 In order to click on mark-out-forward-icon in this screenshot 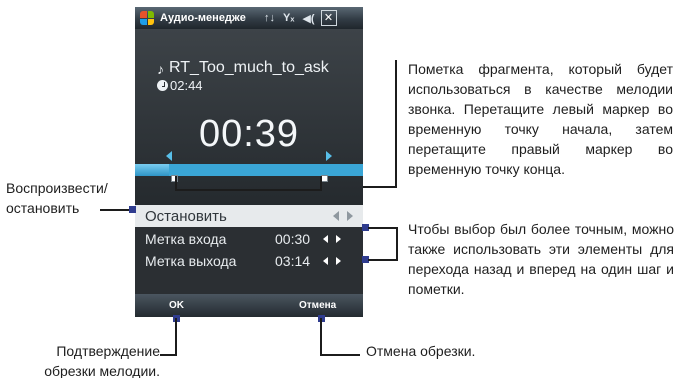, I will do `click(338, 261)`.